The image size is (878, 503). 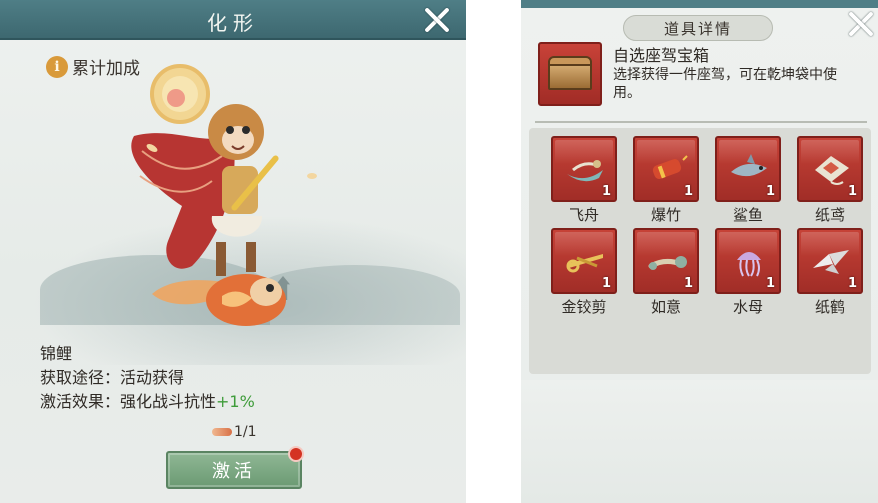 I want to click on activate-button: 激活, so click(x=234, y=470).